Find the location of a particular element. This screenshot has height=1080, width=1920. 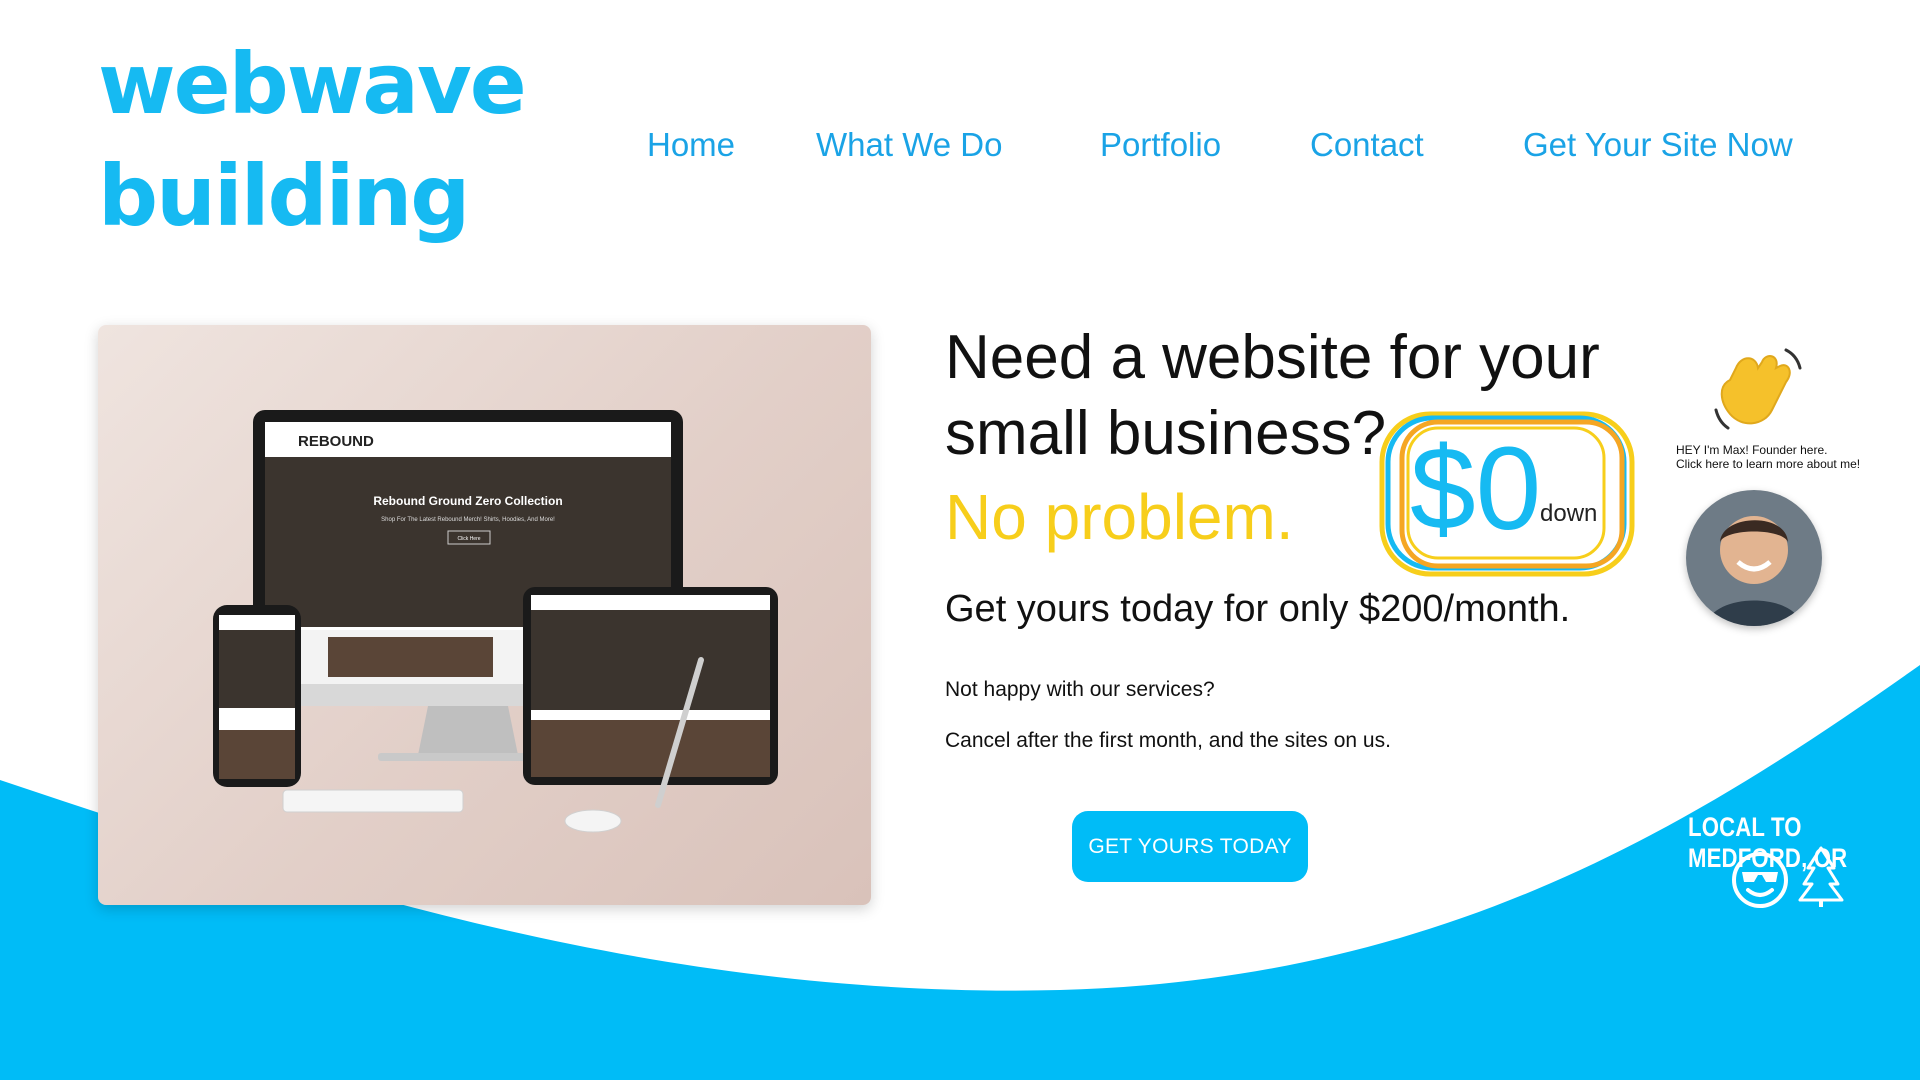

founder-avatar is located at coordinates (1754, 558).